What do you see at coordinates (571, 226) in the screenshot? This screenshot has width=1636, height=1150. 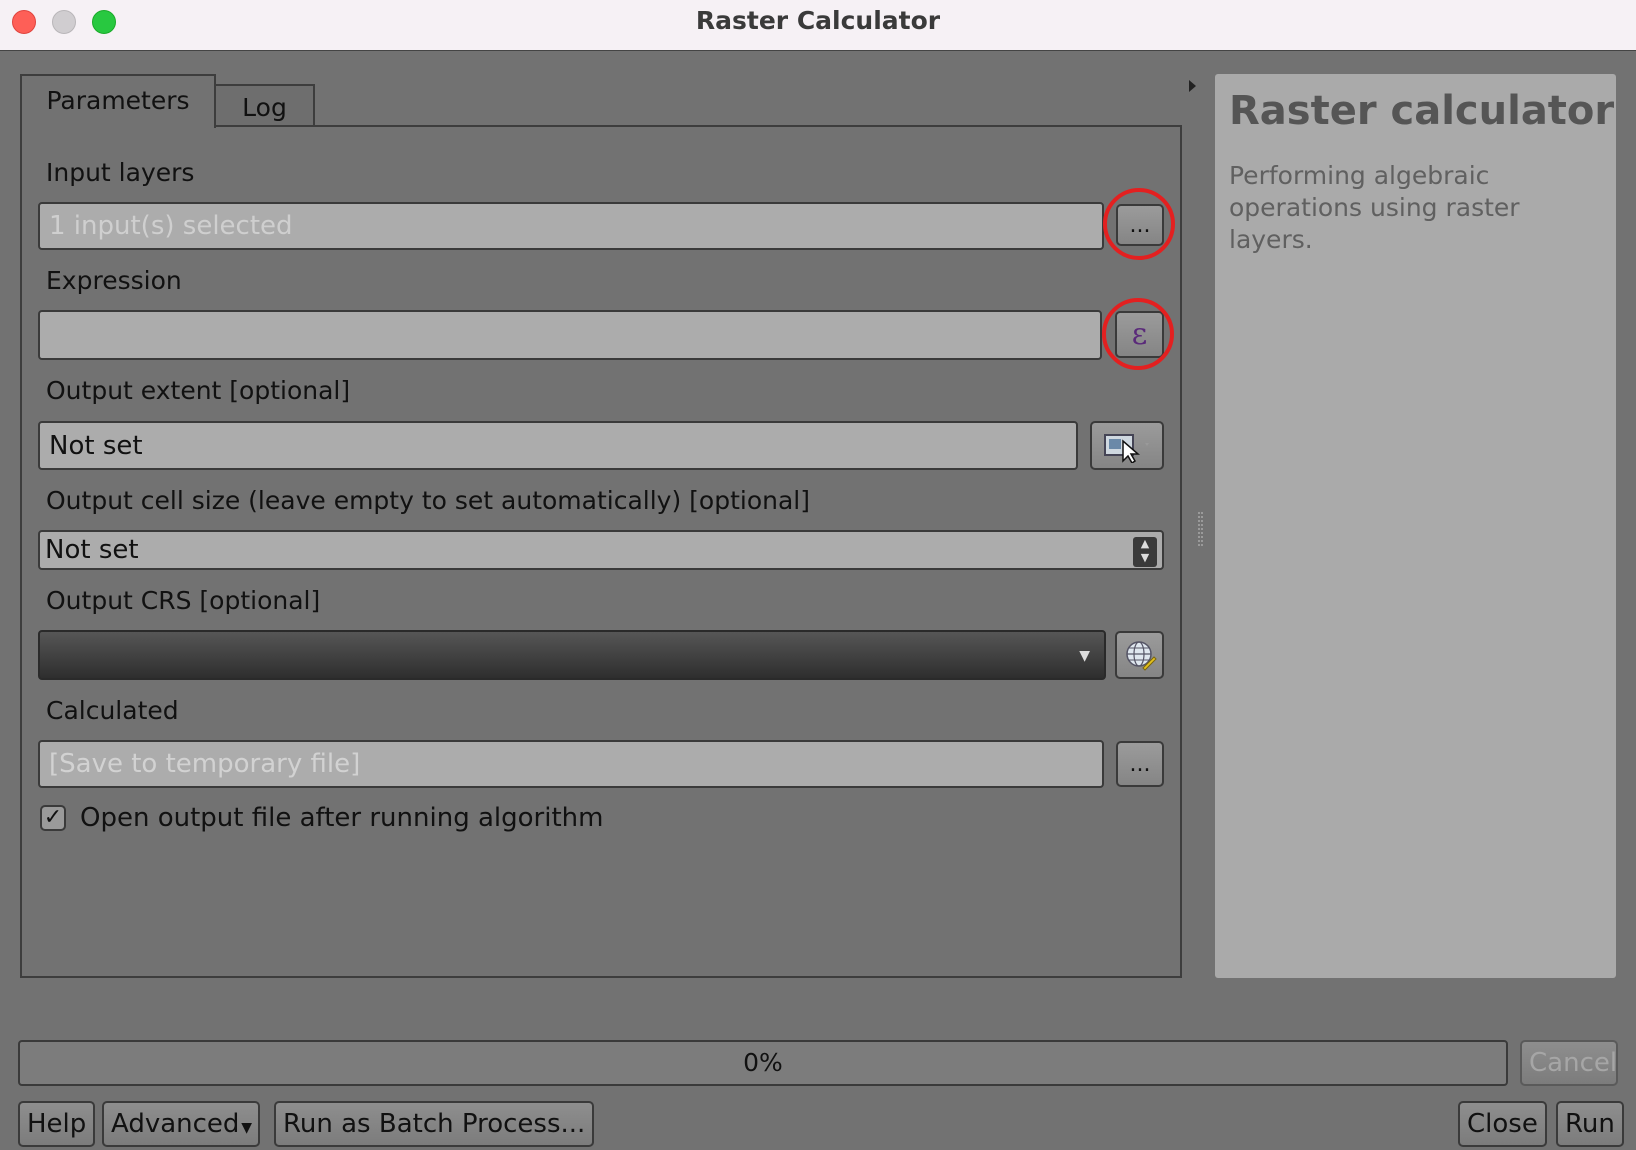 I see `input-layers-field: 1 input(s) selected` at bounding box center [571, 226].